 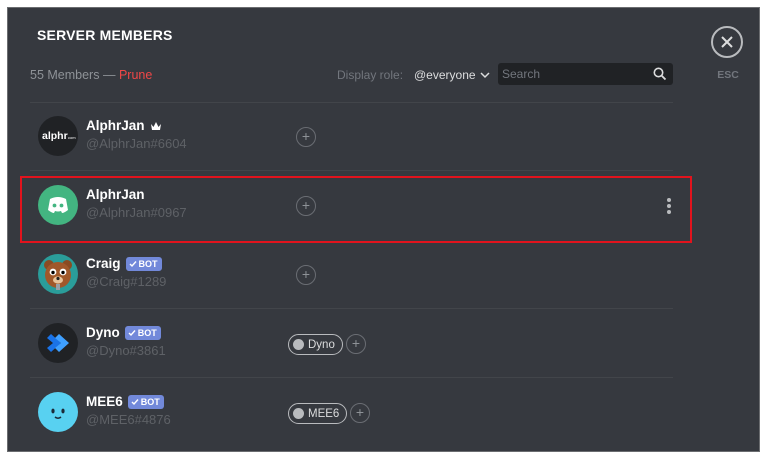 What do you see at coordinates (73, 75) in the screenshot?
I see `member-count: 55 Members —` at bounding box center [73, 75].